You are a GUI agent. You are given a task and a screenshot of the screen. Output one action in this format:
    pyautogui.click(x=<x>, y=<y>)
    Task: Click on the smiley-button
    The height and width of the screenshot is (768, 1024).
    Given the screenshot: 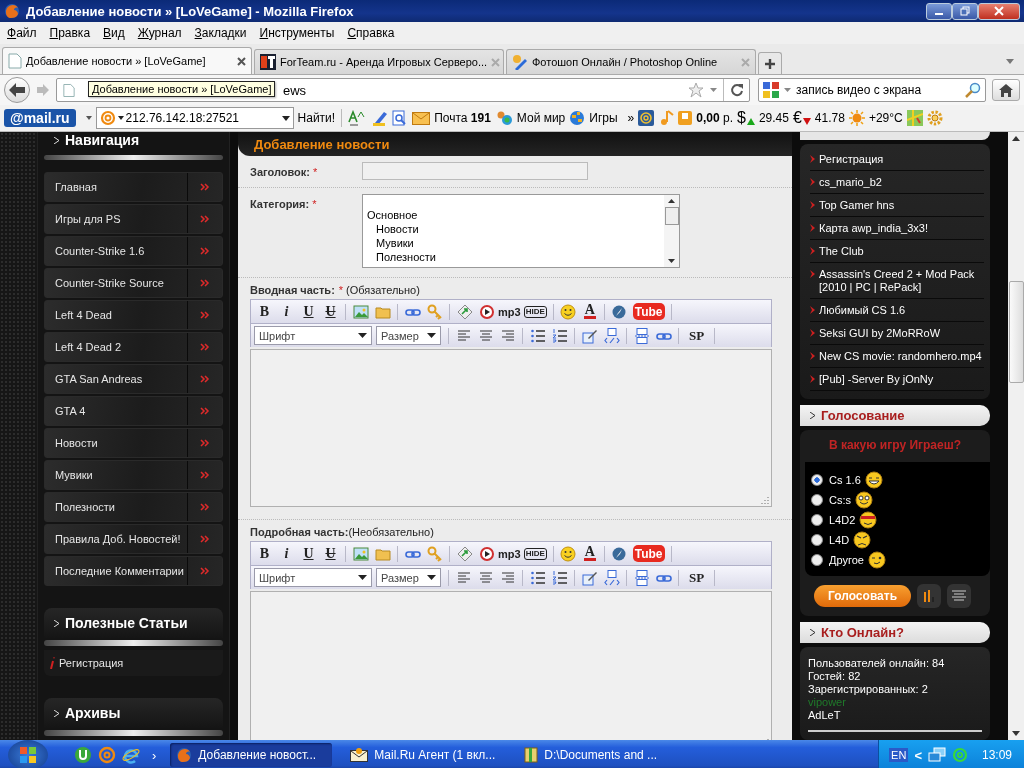 What is the action you would take?
    pyautogui.click(x=568, y=311)
    